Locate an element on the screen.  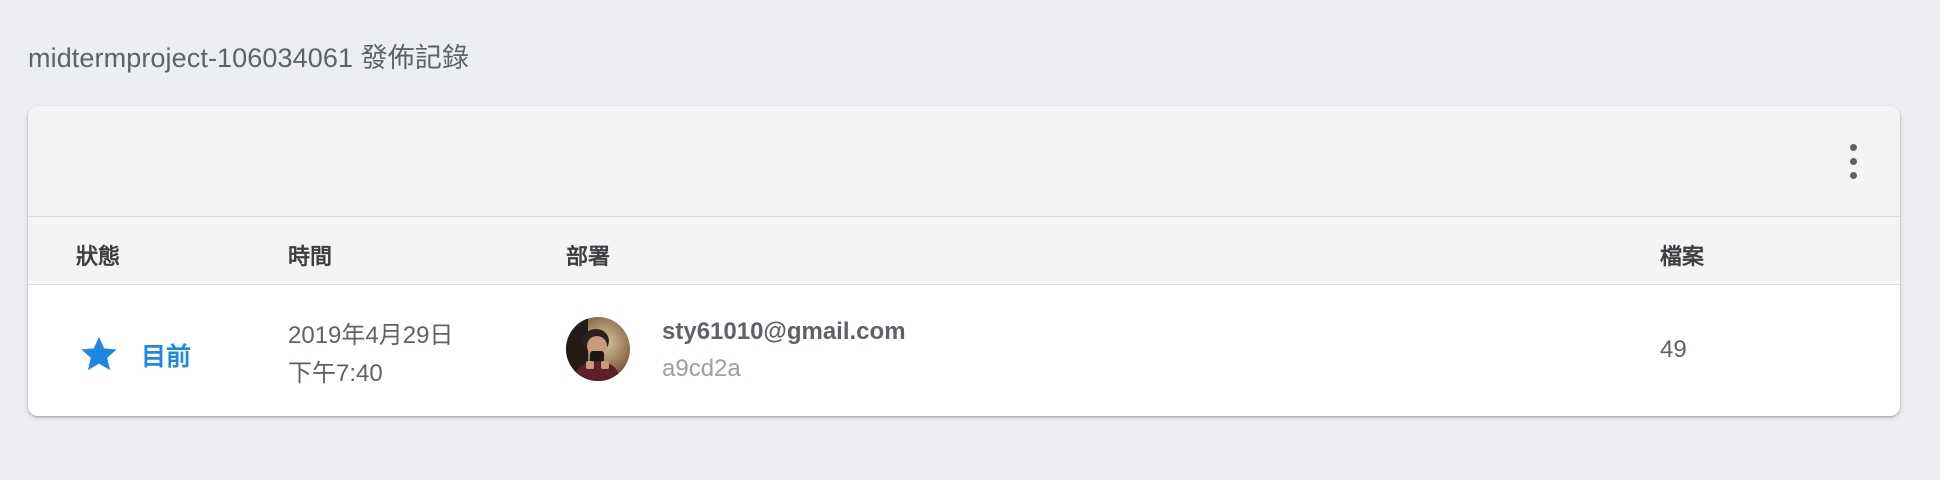
star-icon is located at coordinates (99, 353).